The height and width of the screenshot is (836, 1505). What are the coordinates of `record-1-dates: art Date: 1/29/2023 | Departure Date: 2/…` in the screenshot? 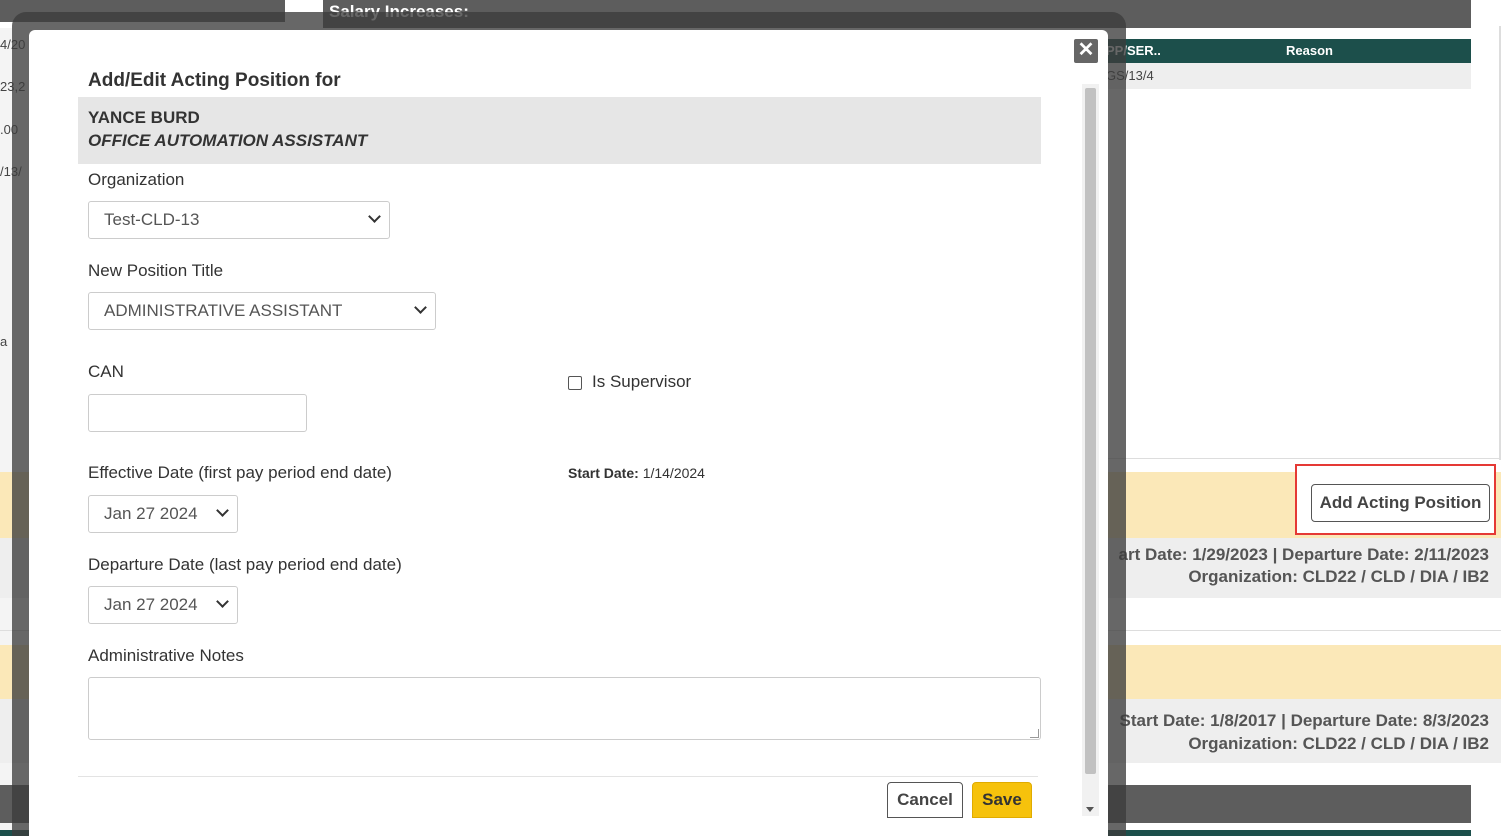 It's located at (1303, 554).